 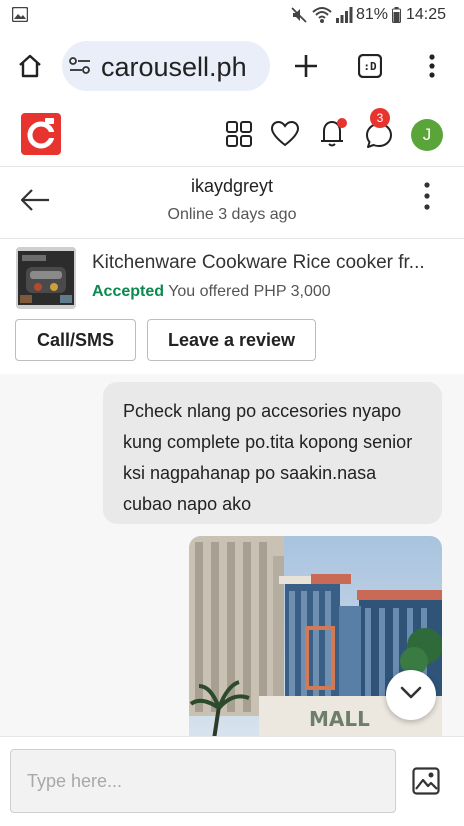 What do you see at coordinates (306, 68) in the screenshot?
I see `new-tab-icon` at bounding box center [306, 68].